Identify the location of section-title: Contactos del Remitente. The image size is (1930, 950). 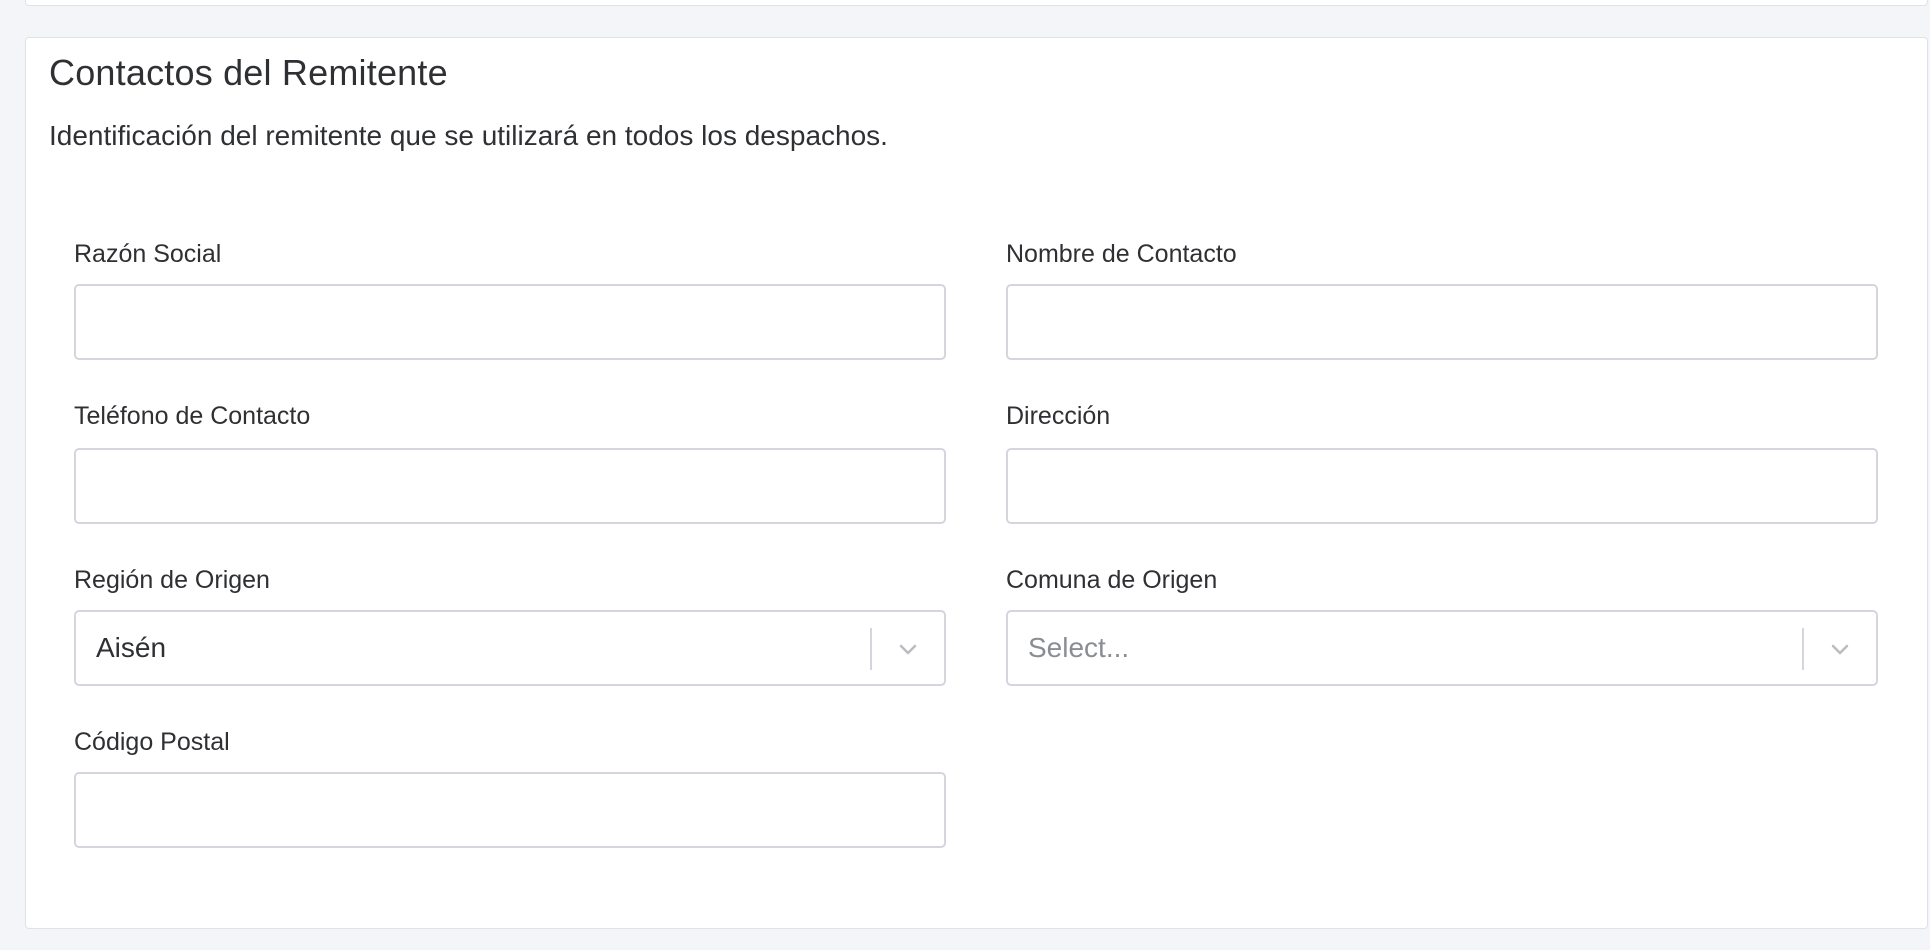
(248, 72).